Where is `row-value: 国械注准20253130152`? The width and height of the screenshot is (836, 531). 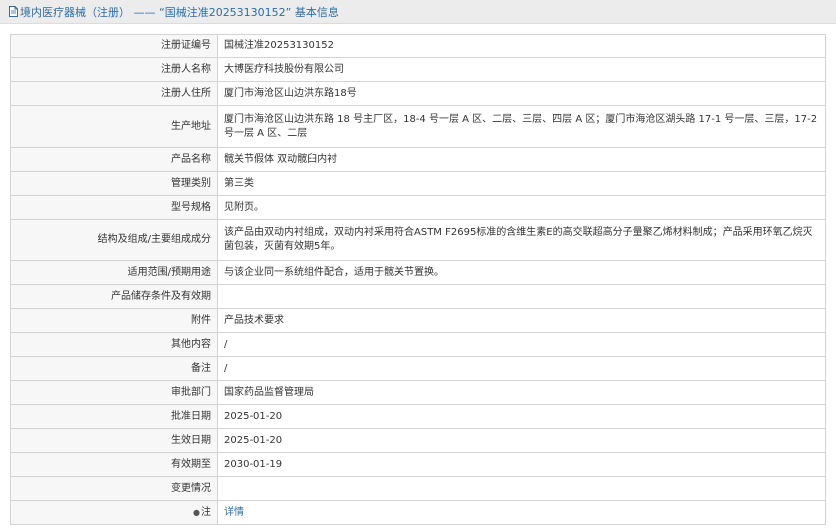
row-value: 国械注准20253130152 is located at coordinates (521, 46).